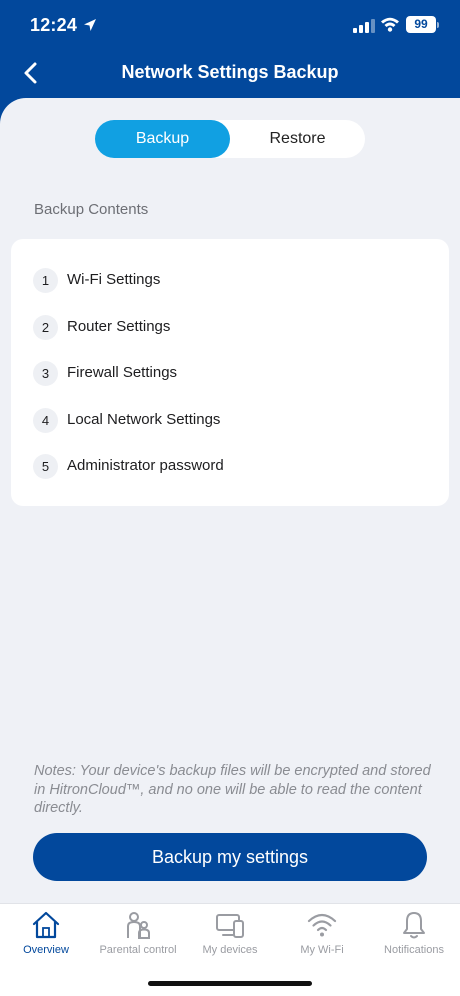 The height and width of the screenshot is (996, 460). What do you see at coordinates (138, 925) in the screenshot?
I see `parental-icon` at bounding box center [138, 925].